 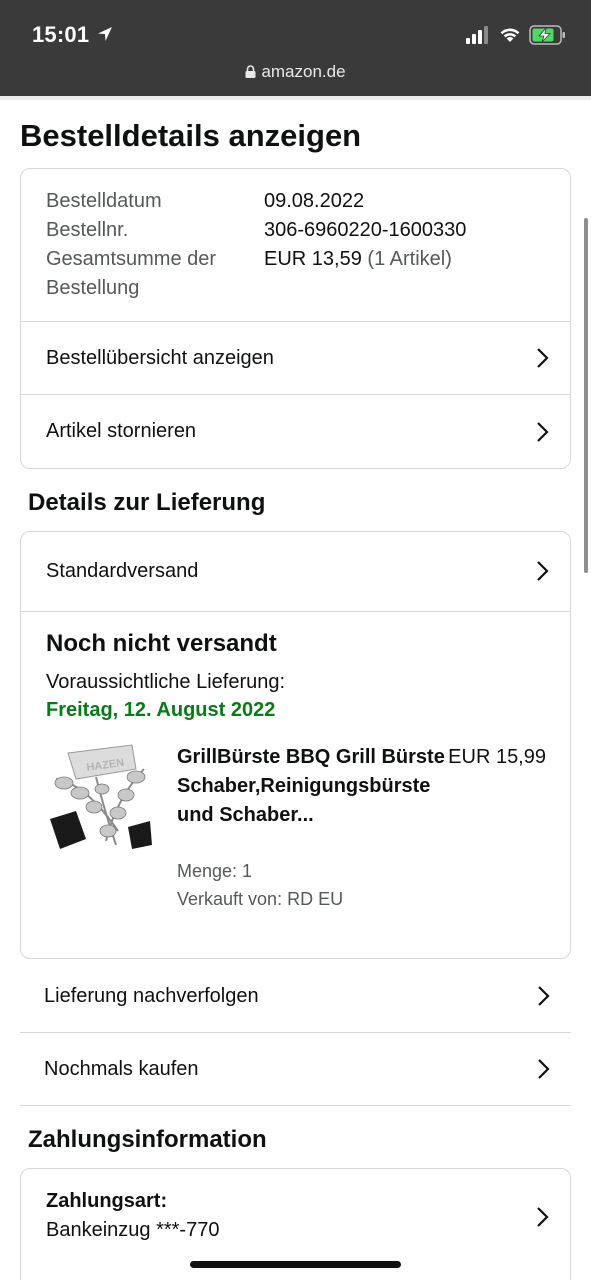 I want to click on order-total-value: EUR 13,59 (1 Artikel), so click(x=358, y=259).